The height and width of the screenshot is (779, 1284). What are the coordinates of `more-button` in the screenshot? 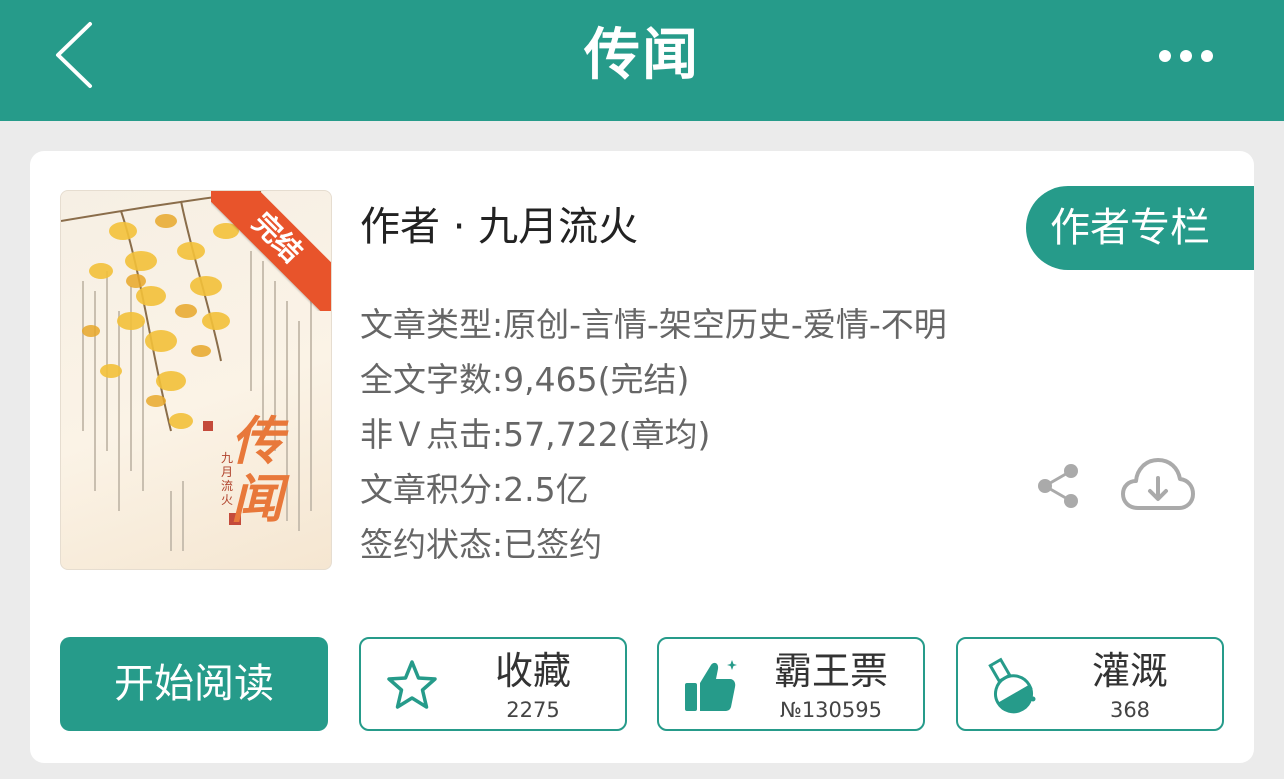 It's located at (1186, 56).